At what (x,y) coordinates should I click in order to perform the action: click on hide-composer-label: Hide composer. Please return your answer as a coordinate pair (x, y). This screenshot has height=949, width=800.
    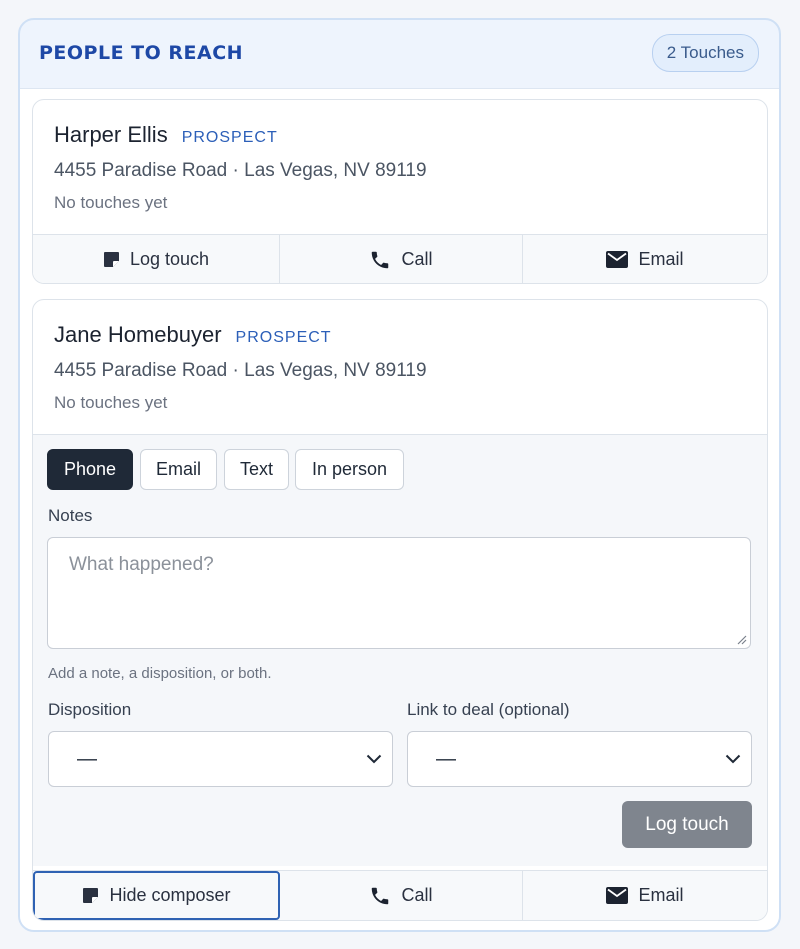
    Looking at the image, I should click on (170, 895).